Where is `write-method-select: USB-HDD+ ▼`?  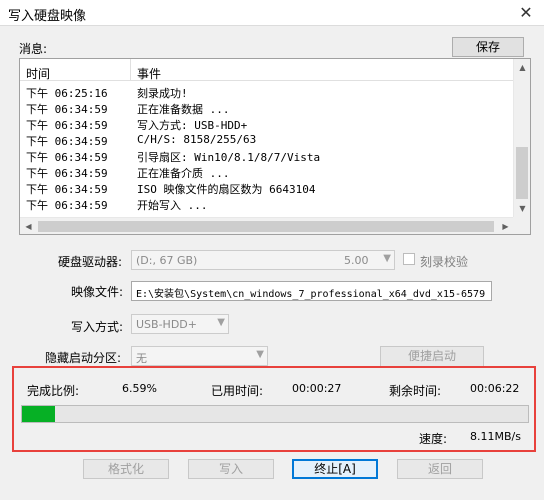
write-method-select: USB-HDD+ ▼ is located at coordinates (180, 324).